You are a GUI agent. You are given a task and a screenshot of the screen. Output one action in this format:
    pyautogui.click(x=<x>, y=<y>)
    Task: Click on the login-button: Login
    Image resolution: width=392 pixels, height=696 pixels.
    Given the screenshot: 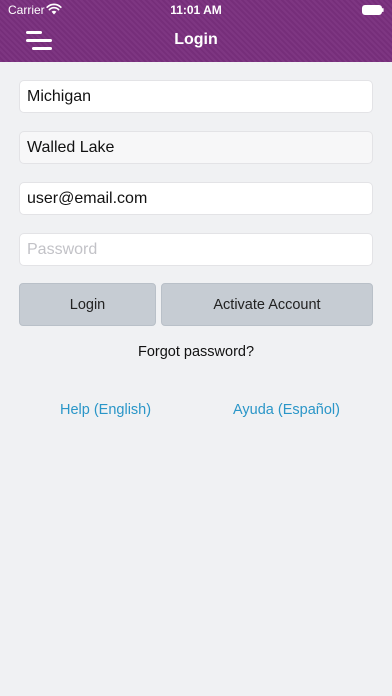 What is the action you would take?
    pyautogui.click(x=87, y=304)
    